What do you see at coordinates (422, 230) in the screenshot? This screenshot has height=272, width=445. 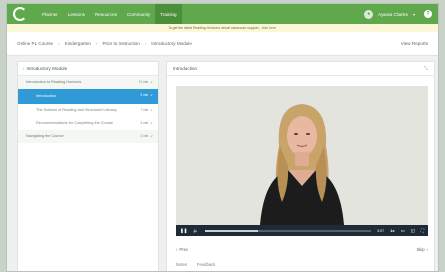 I see `fullscreen-icon: ⛶` at bounding box center [422, 230].